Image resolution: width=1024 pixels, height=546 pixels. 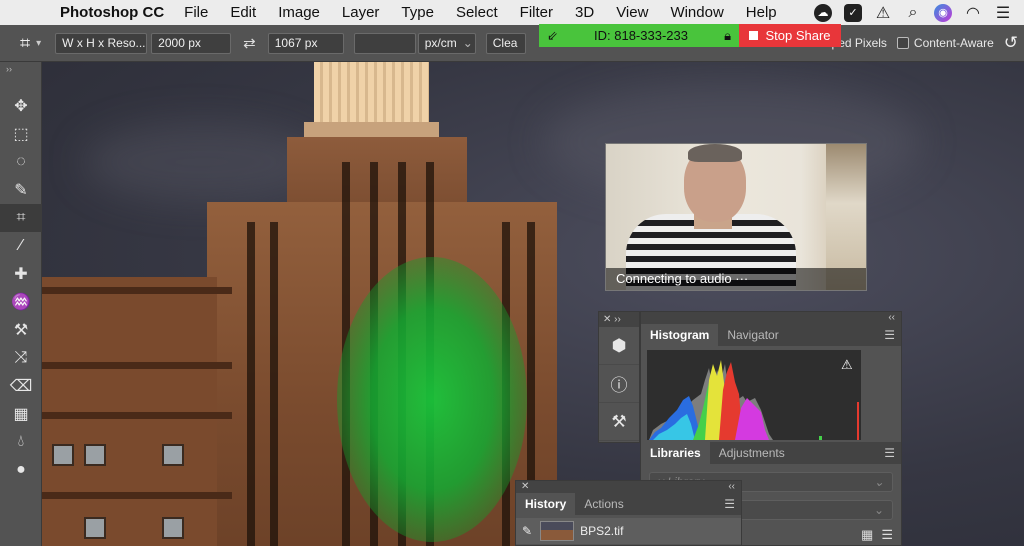 What do you see at coordinates (877, 535) in the screenshot?
I see `library-view-toggle: ▦ ☰` at bounding box center [877, 535].